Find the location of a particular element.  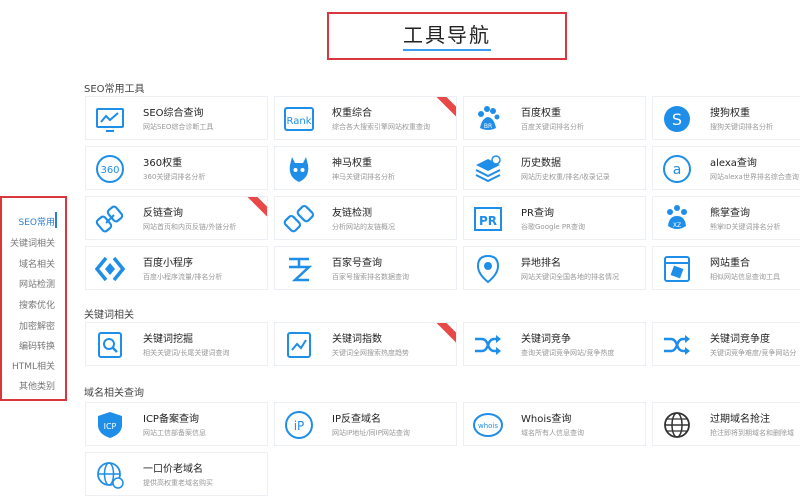

tool-card: 一口价老域名提供高权重老域名购买 is located at coordinates (176, 474).